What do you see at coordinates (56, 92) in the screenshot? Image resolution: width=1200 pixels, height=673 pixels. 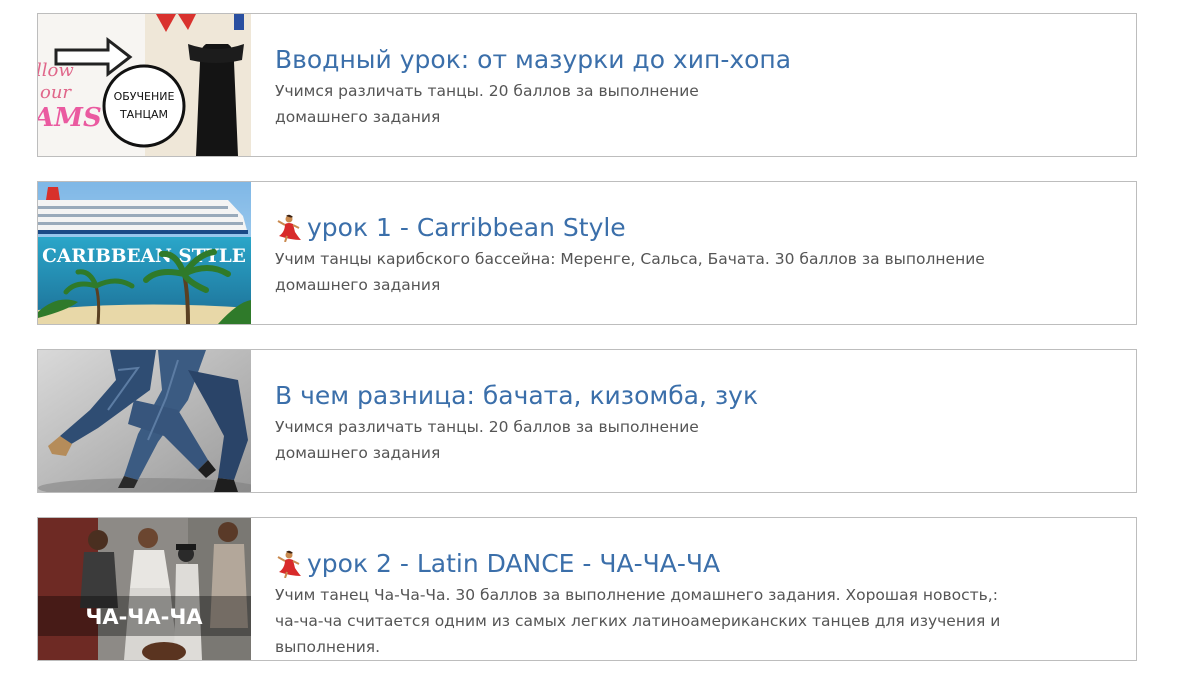 I see `script-text-2: our` at bounding box center [56, 92].